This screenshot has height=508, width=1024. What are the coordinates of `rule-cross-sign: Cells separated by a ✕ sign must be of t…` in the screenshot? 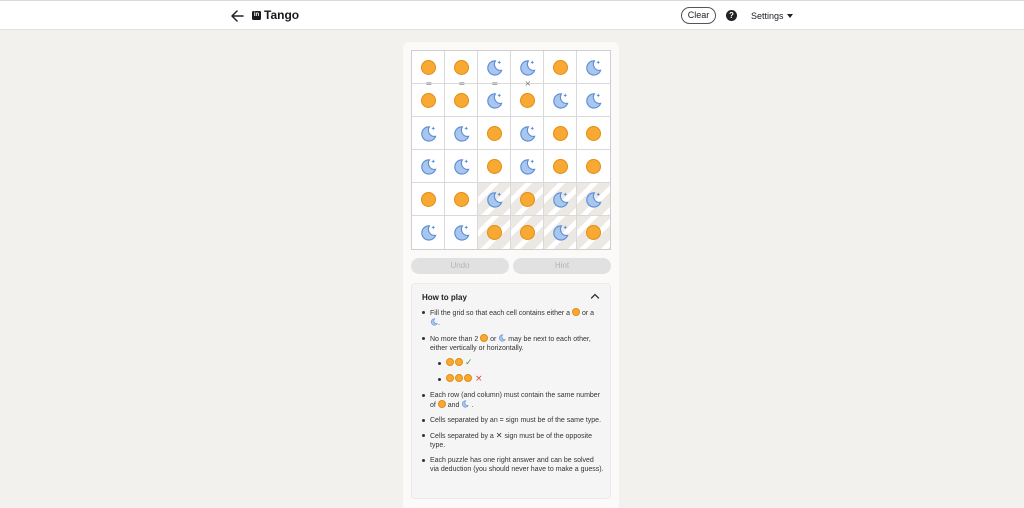 It's located at (513, 440).